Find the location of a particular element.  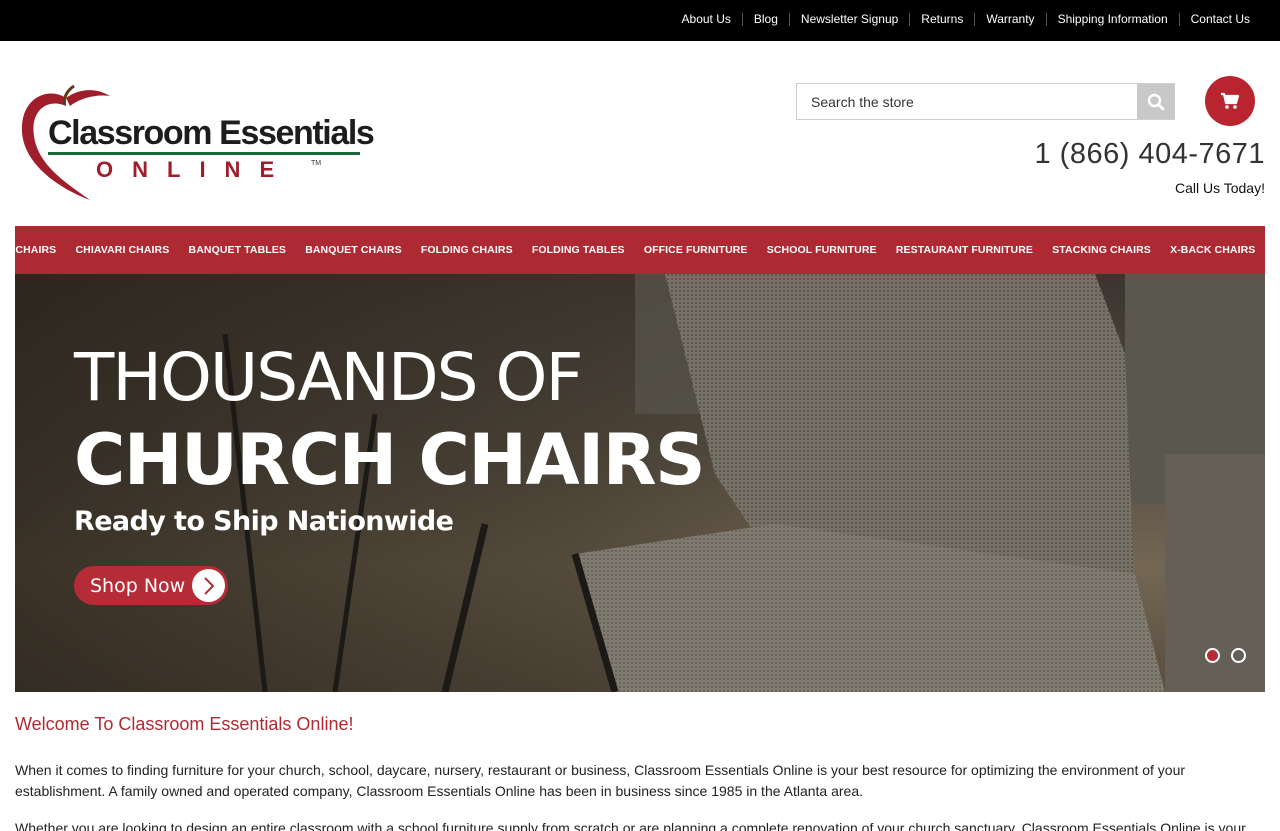

cart-button is located at coordinates (1230, 101).